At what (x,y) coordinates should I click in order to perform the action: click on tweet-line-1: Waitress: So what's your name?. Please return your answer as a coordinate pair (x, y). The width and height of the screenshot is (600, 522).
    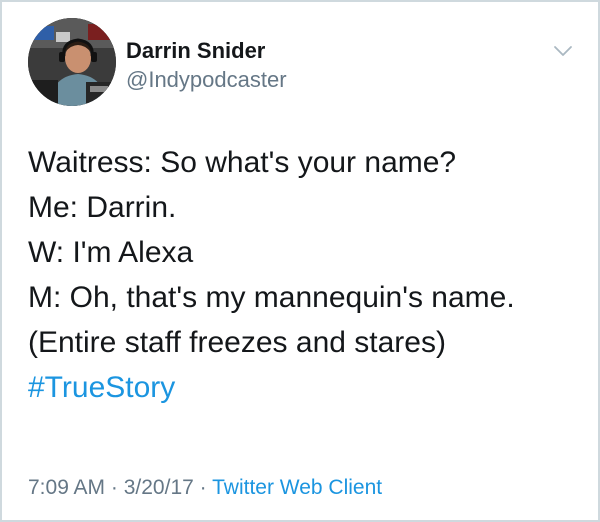
    Looking at the image, I should click on (242, 162).